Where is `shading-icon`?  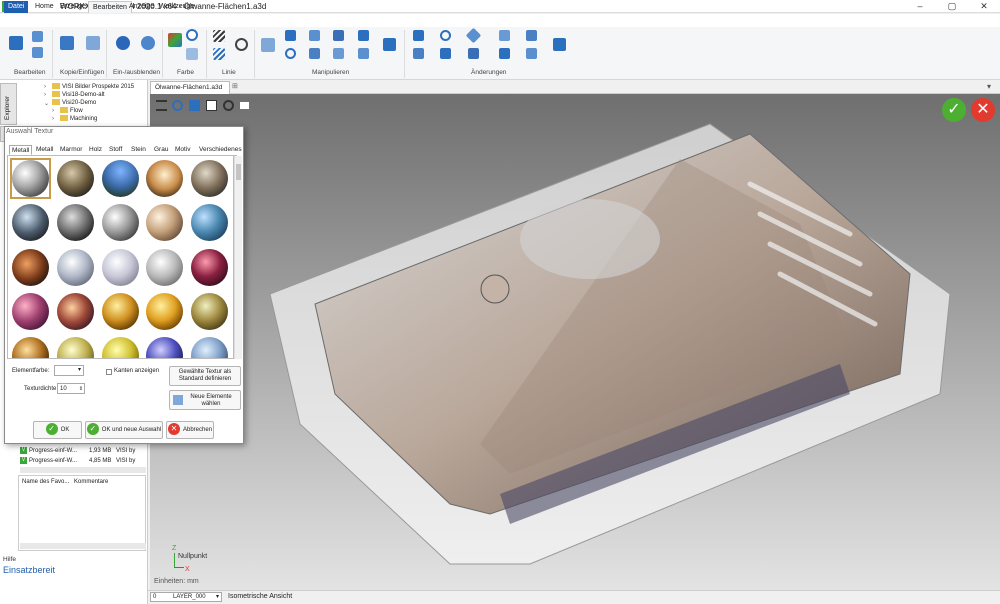 shading-icon is located at coordinates (211, 105).